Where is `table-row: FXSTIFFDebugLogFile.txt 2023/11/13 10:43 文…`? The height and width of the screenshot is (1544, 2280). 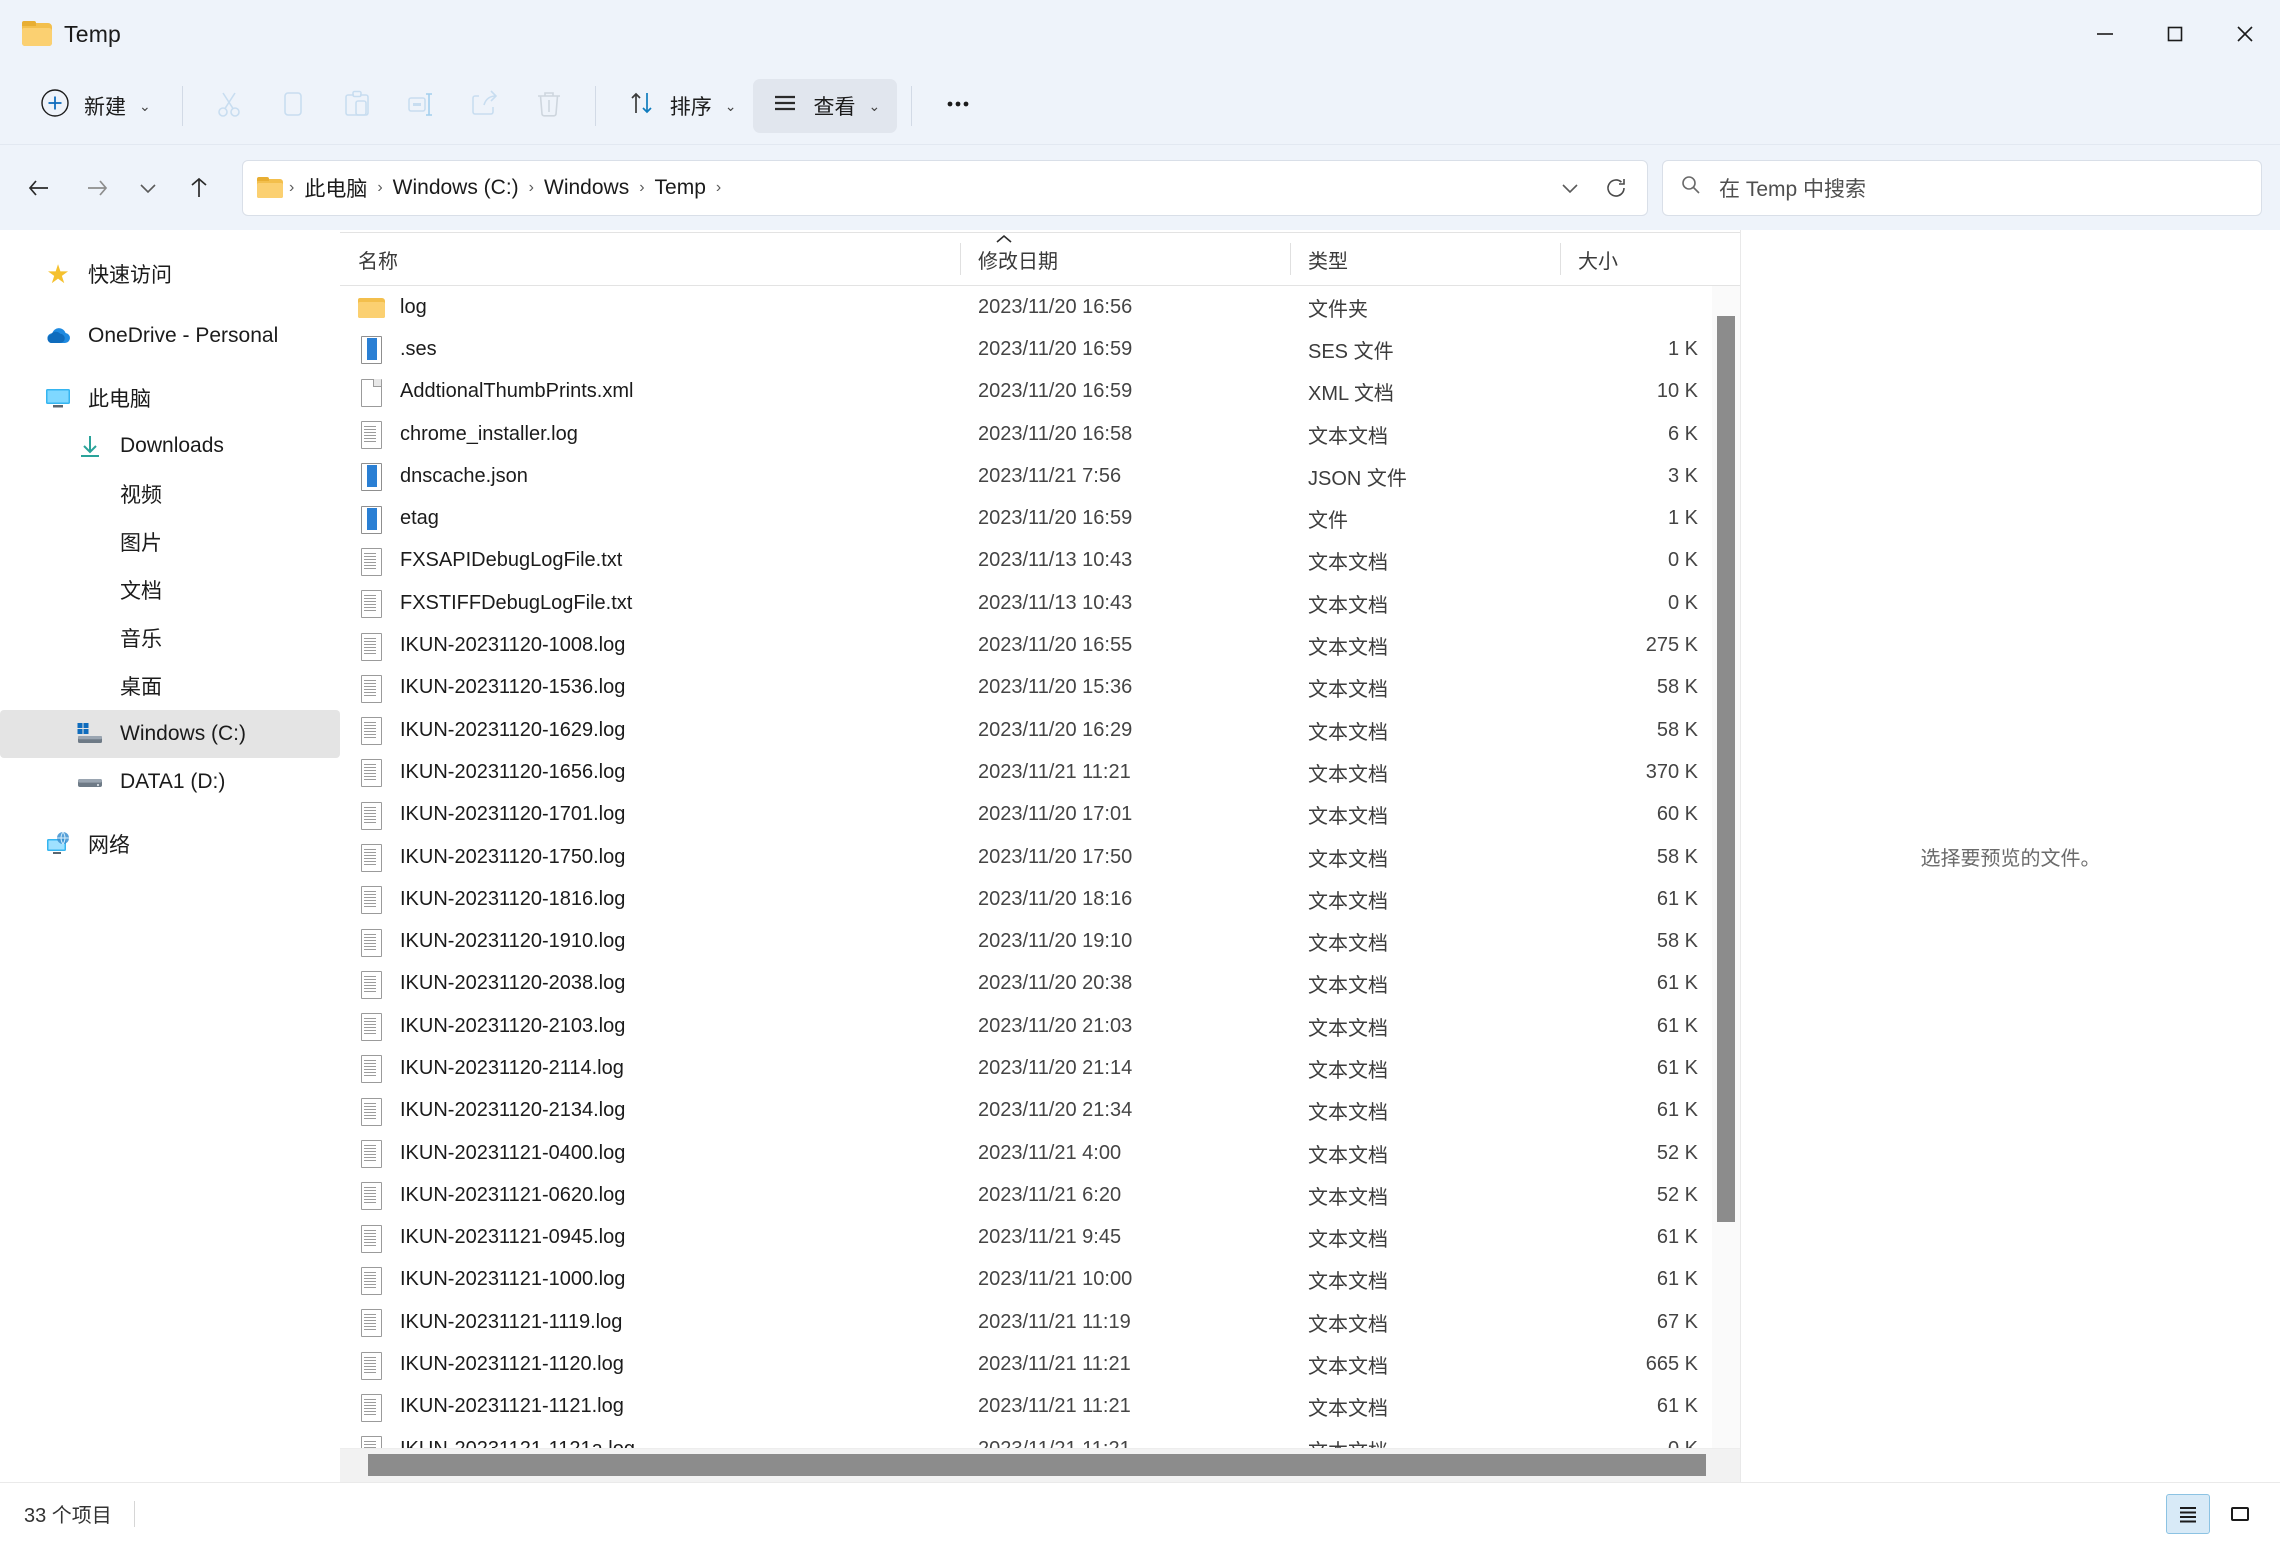
table-row: FXSTIFFDebugLogFile.txt 2023/11/13 10:43 文… is located at coordinates (1026, 603).